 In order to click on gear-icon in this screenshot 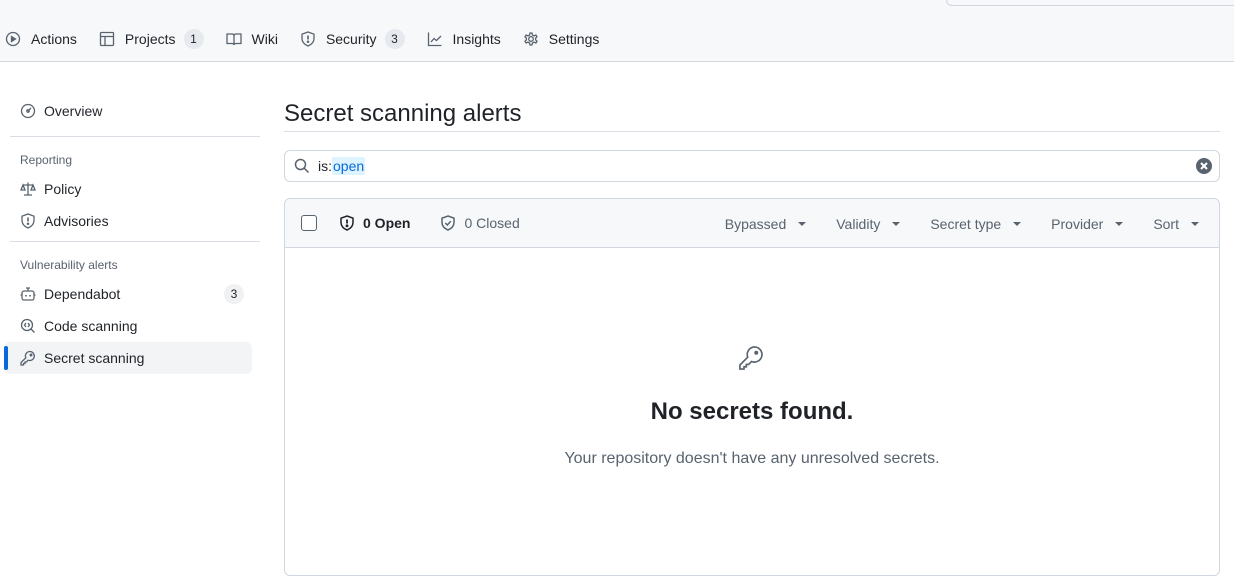, I will do `click(530, 39)`.